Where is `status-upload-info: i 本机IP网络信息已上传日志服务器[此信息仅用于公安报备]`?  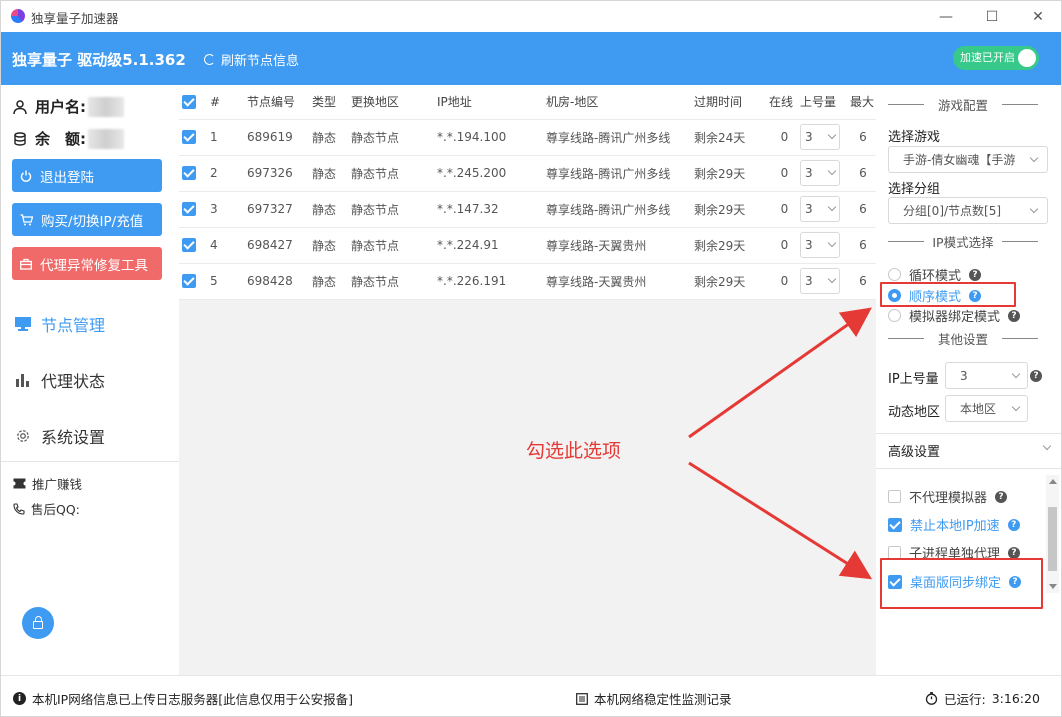 status-upload-info: i 本机IP网络信息已上传日志服务器[此信息仅用于公安报备] is located at coordinates (183, 698).